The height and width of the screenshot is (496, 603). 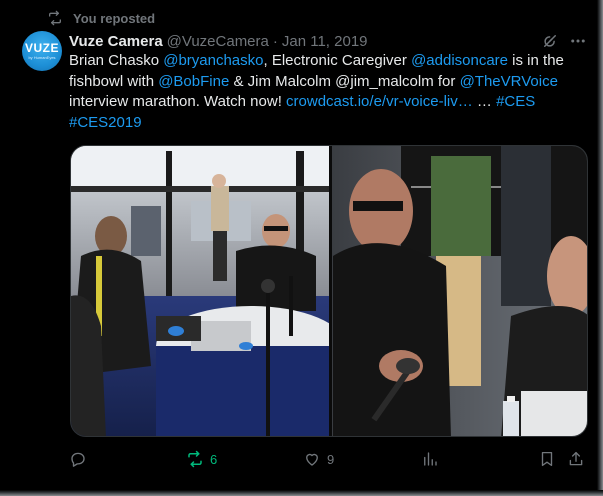 I want to click on tweet-actions: 6 9, so click(x=329, y=459).